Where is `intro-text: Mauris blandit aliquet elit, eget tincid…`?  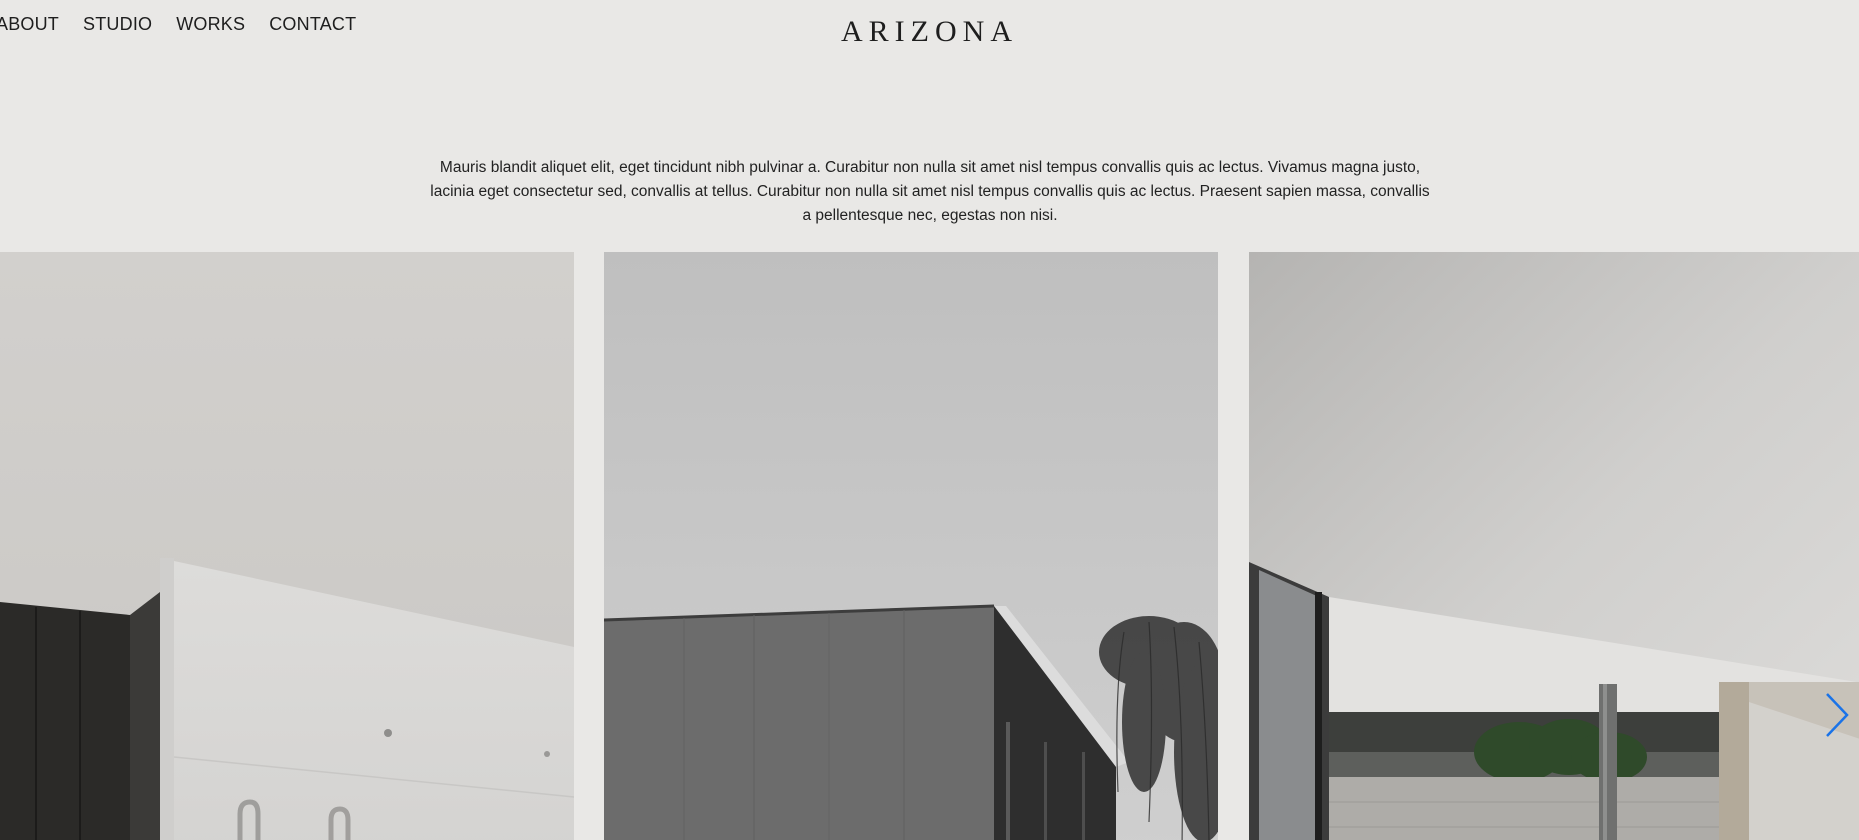 intro-text: Mauris blandit aliquet elit, eget tincid… is located at coordinates (930, 191).